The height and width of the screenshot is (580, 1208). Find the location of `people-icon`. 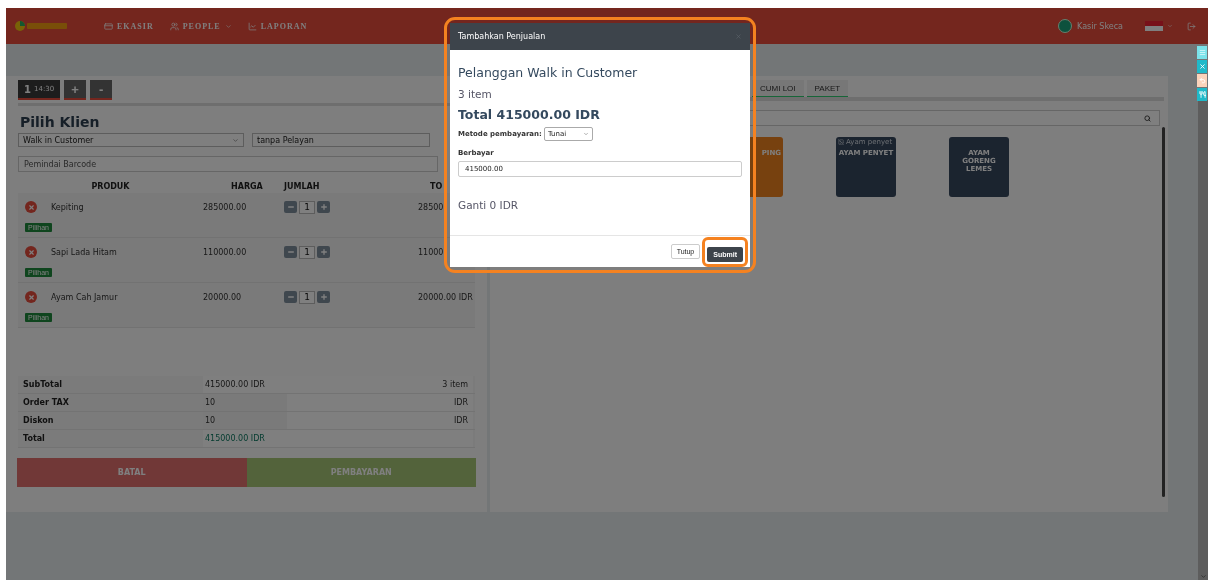

people-icon is located at coordinates (174, 26).